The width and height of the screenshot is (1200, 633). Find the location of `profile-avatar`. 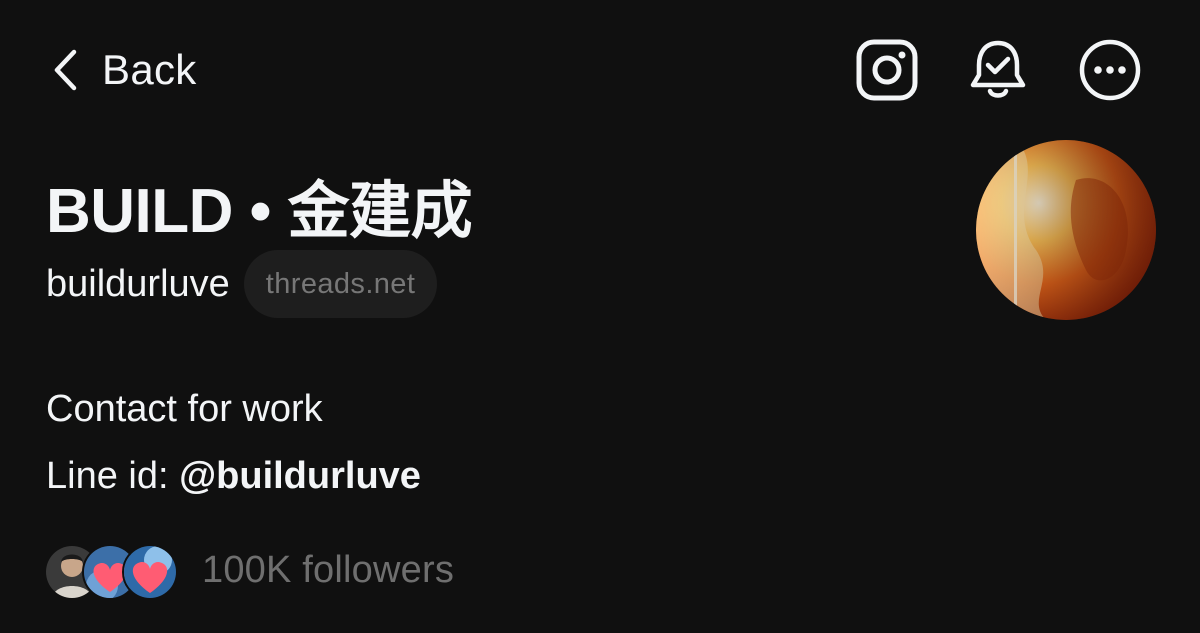

profile-avatar is located at coordinates (1066, 230).